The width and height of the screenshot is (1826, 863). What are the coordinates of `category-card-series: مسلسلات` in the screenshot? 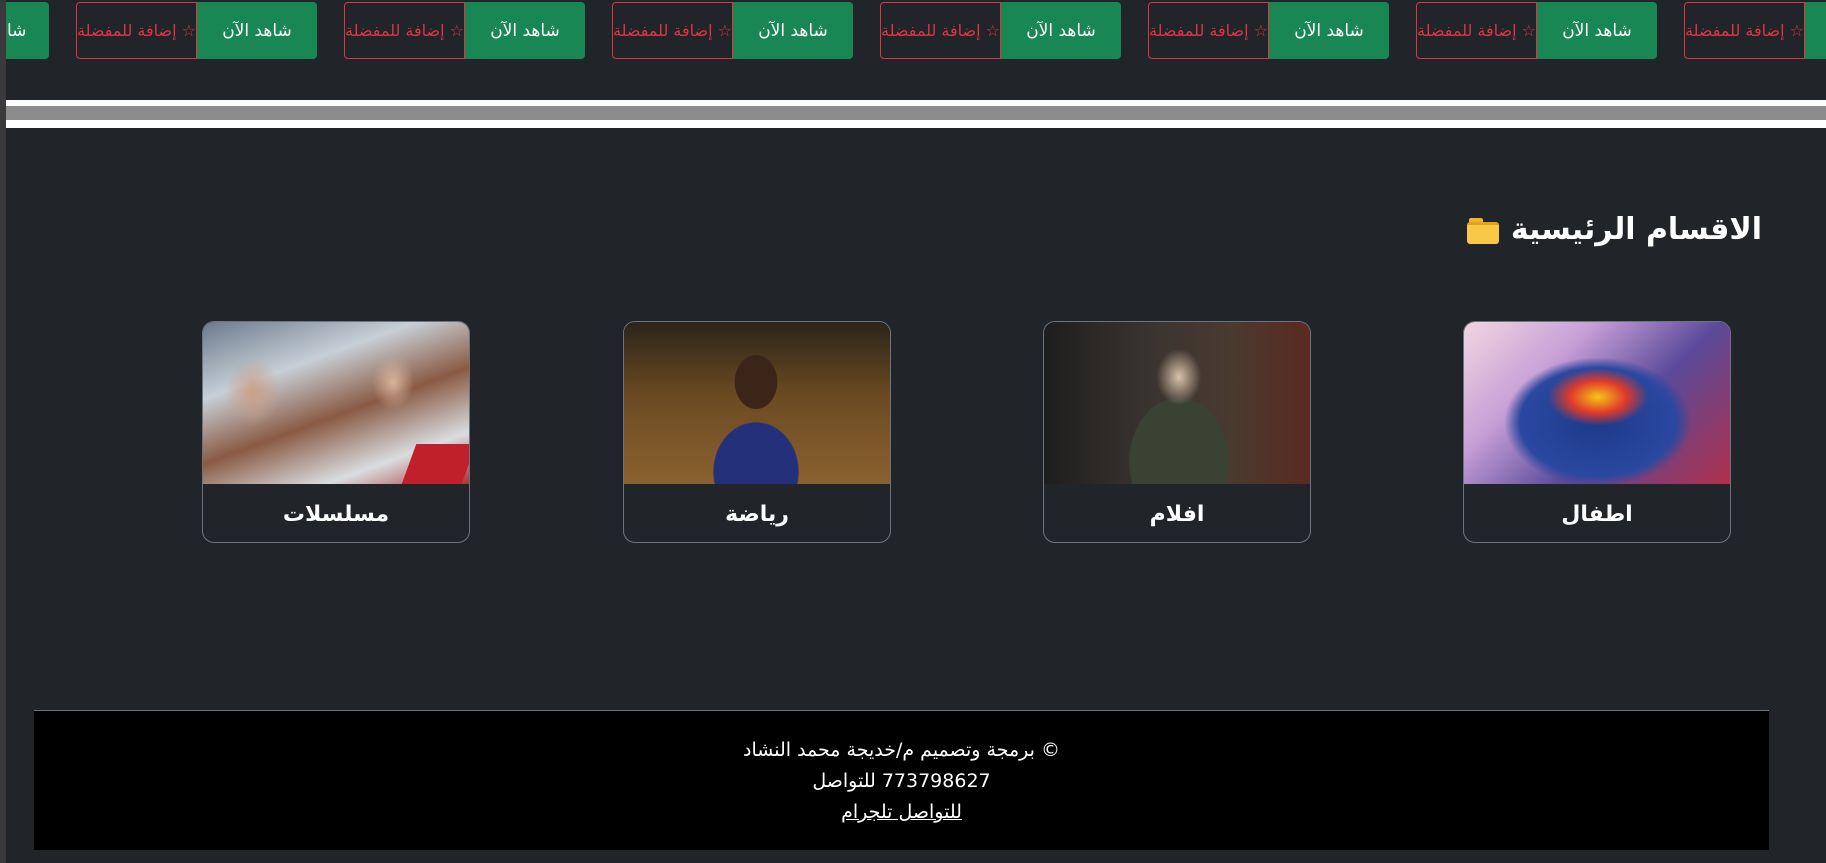 It's located at (336, 432).